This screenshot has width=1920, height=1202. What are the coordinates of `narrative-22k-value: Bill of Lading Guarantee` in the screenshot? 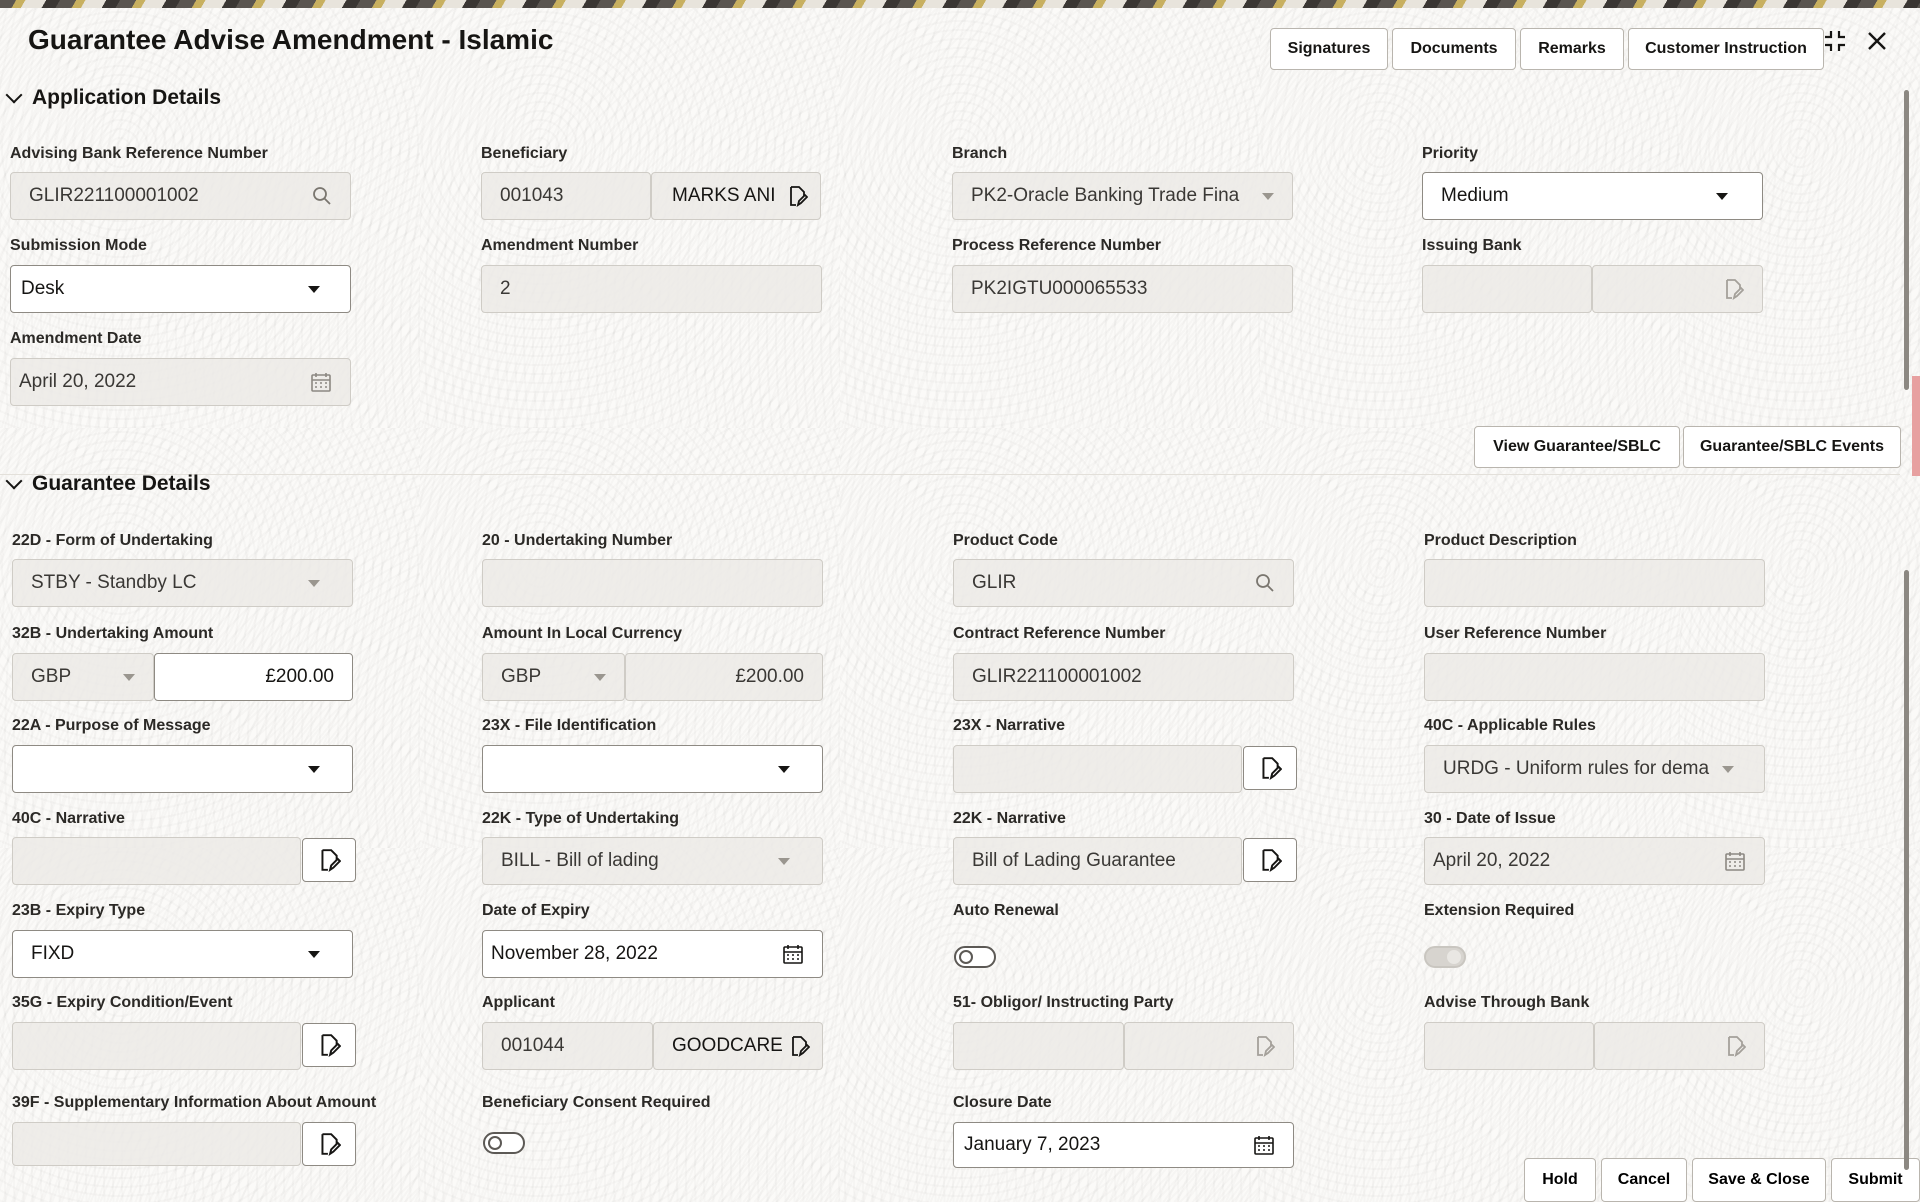 It's located at (1074, 860).